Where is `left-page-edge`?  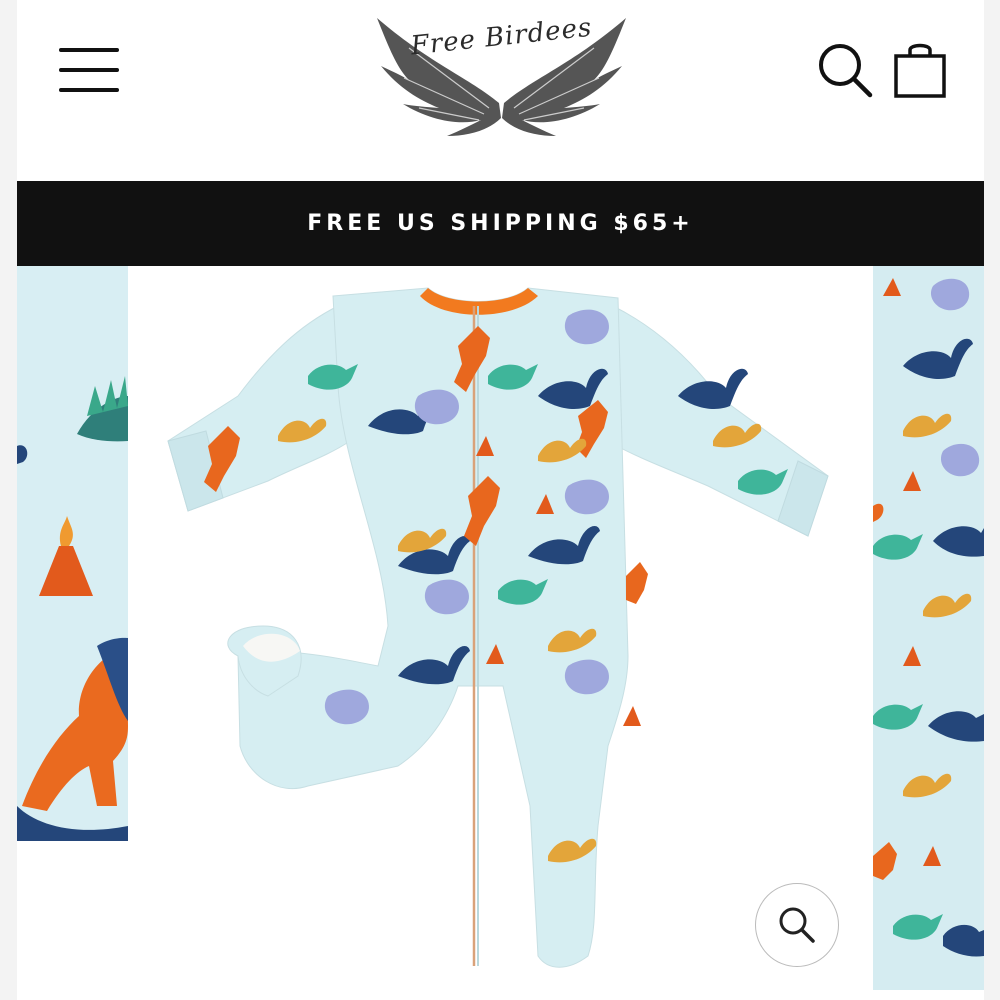 left-page-edge is located at coordinates (8, 500).